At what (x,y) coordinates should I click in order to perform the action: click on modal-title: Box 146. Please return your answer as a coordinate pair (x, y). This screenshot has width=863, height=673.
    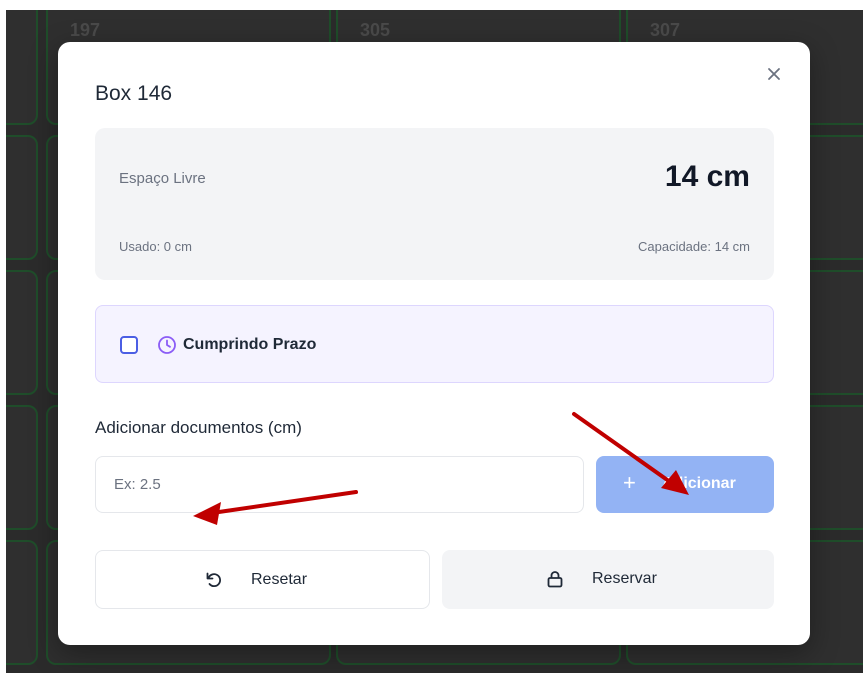
    Looking at the image, I should click on (134, 93).